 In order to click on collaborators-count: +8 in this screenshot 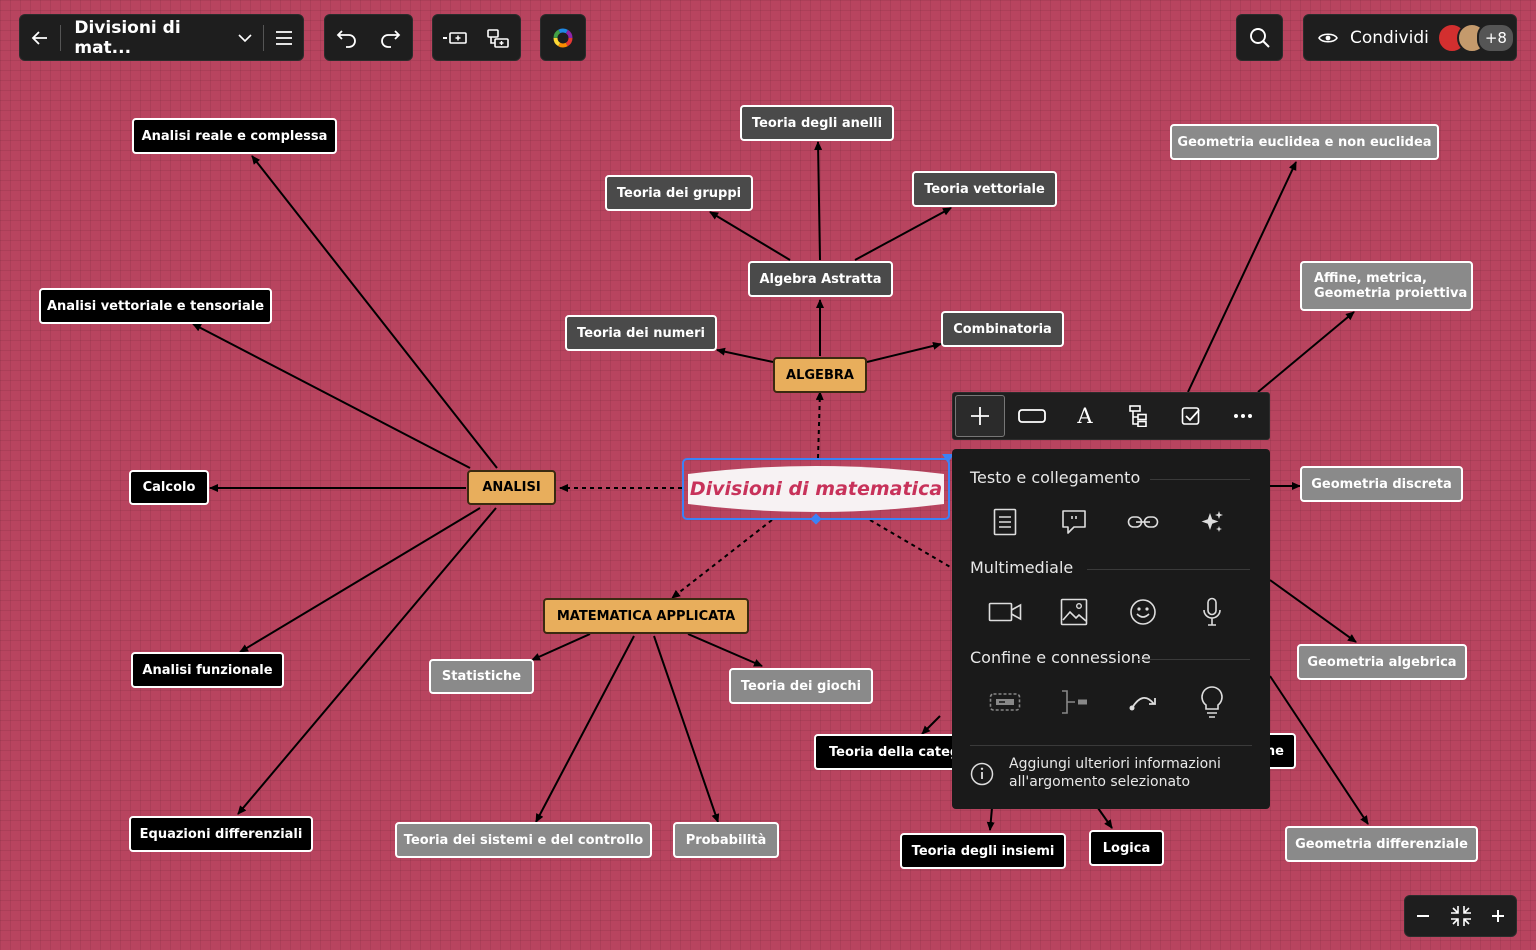, I will do `click(1495, 37)`.